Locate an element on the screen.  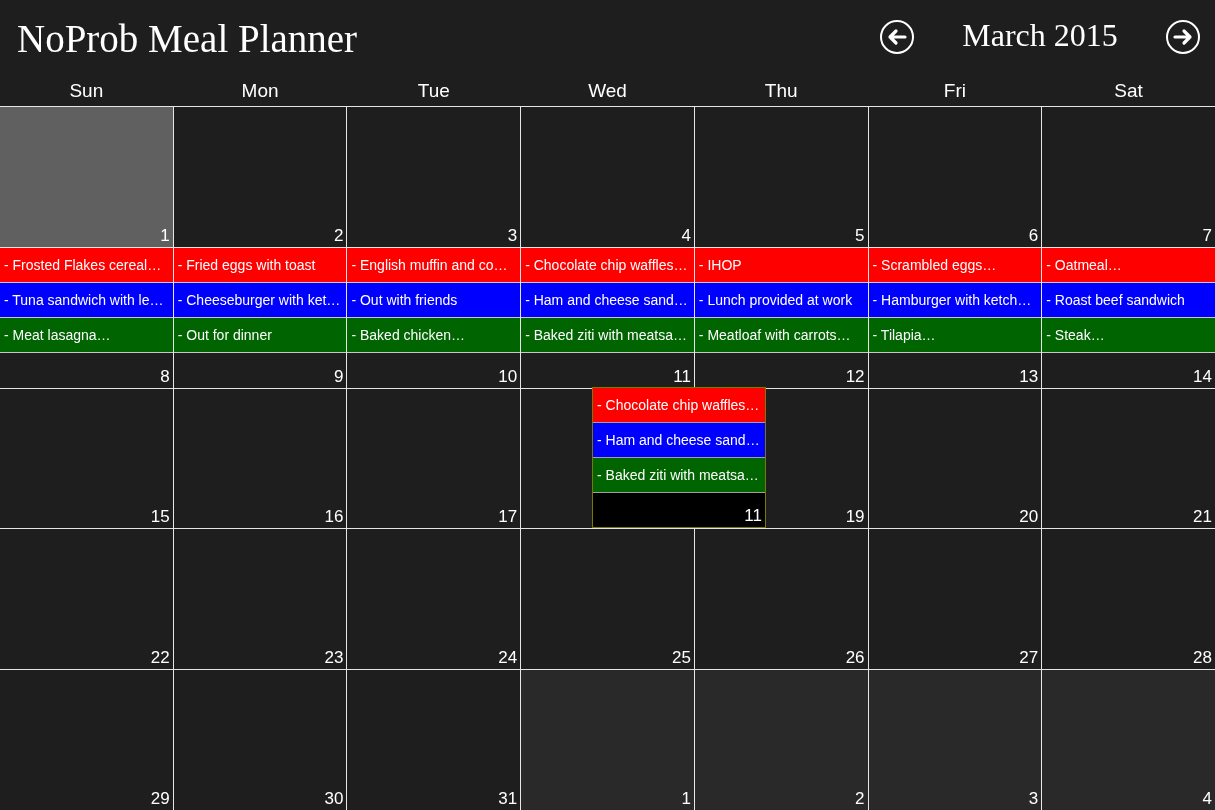
day-cell: 23 is located at coordinates (260, 599).